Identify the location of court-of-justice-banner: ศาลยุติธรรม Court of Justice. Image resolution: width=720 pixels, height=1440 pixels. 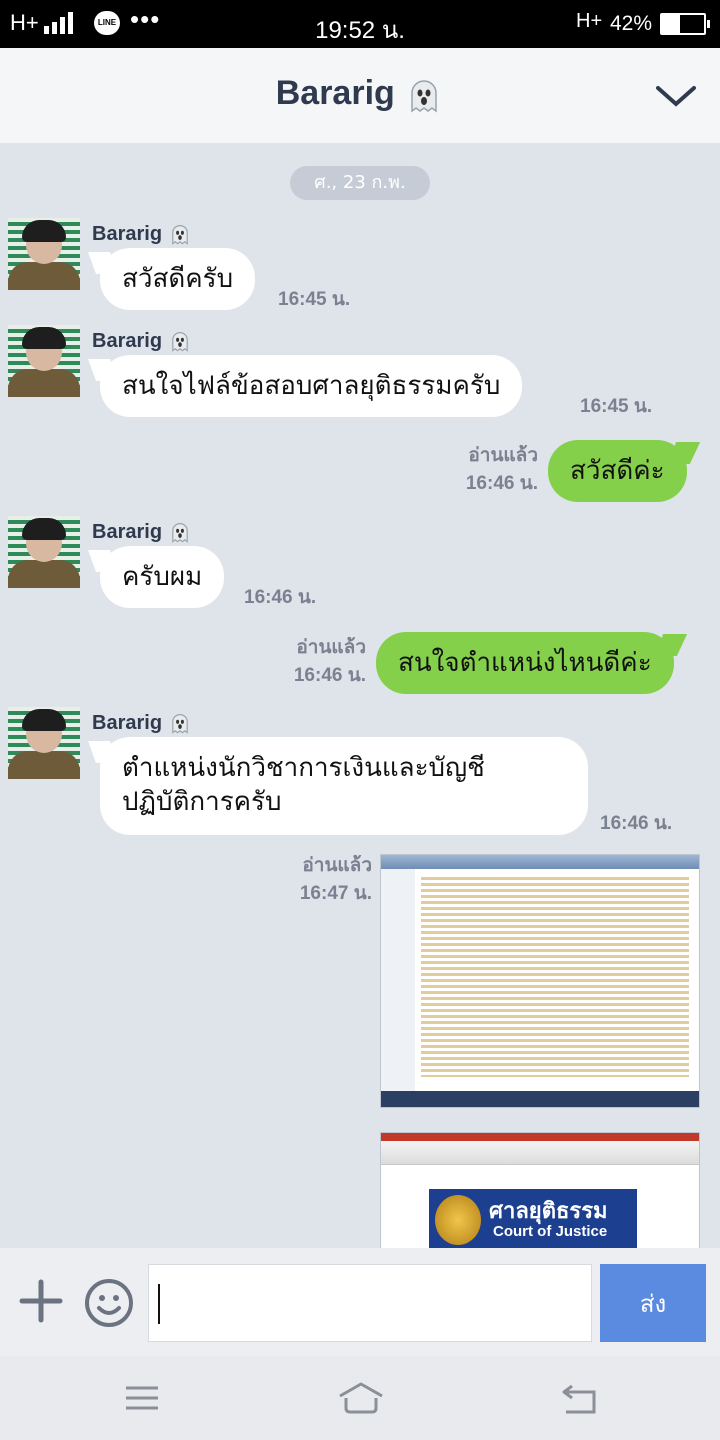
(533, 1218).